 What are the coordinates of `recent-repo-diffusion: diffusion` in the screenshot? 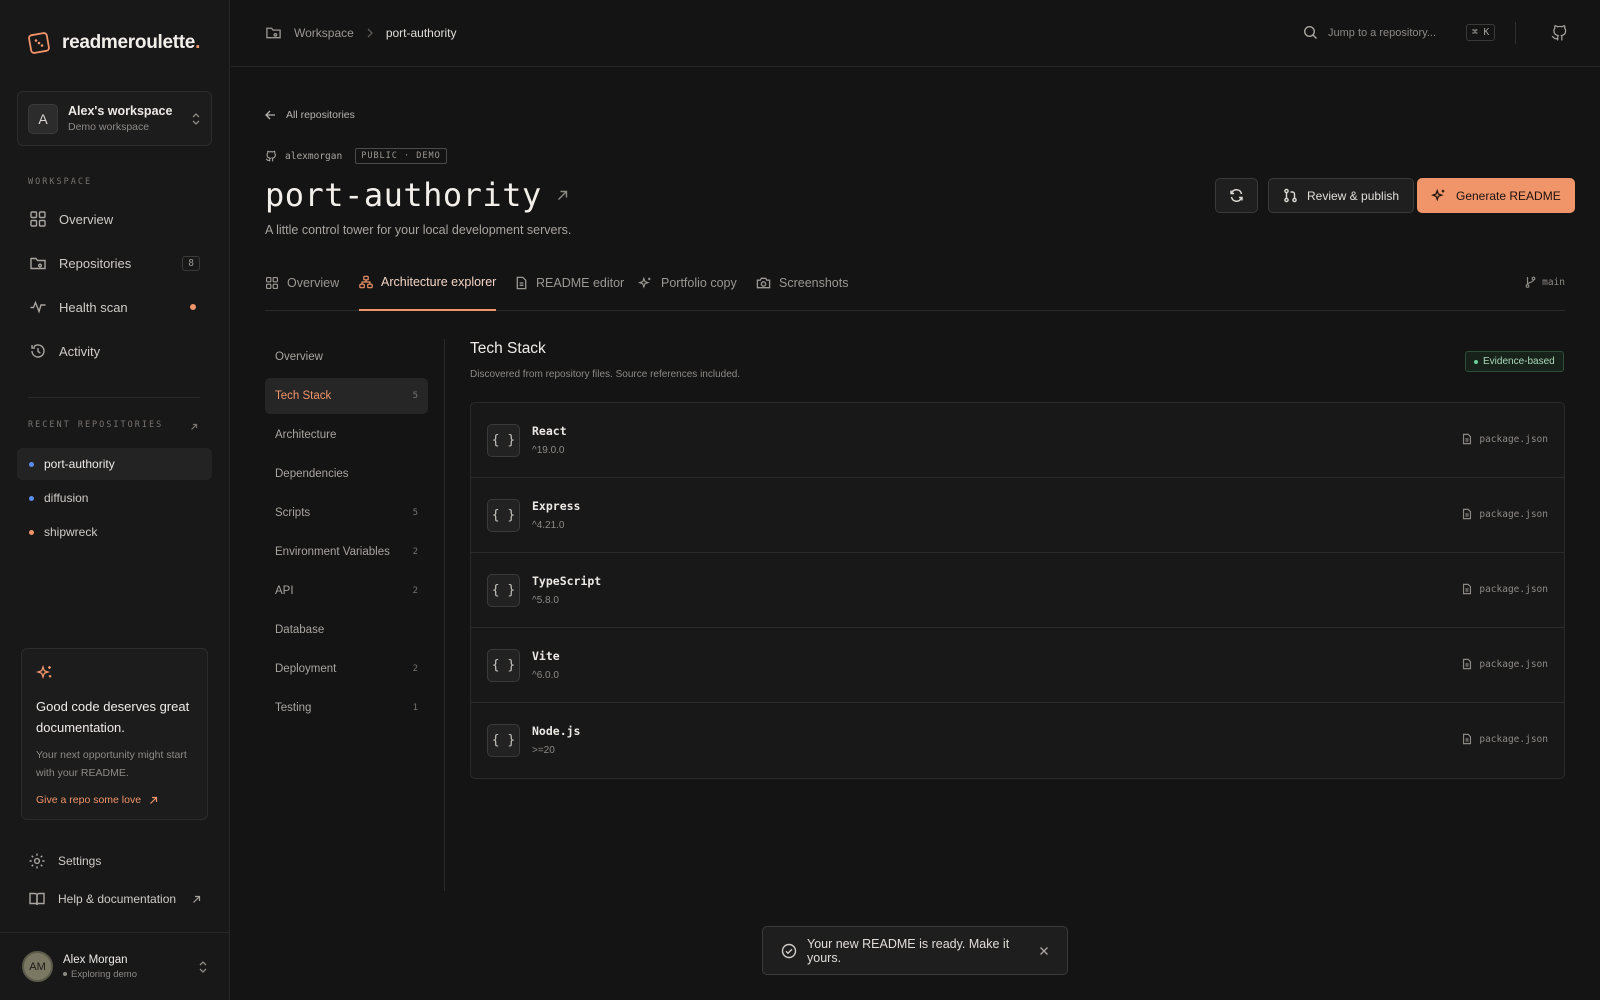 It's located at (114, 498).